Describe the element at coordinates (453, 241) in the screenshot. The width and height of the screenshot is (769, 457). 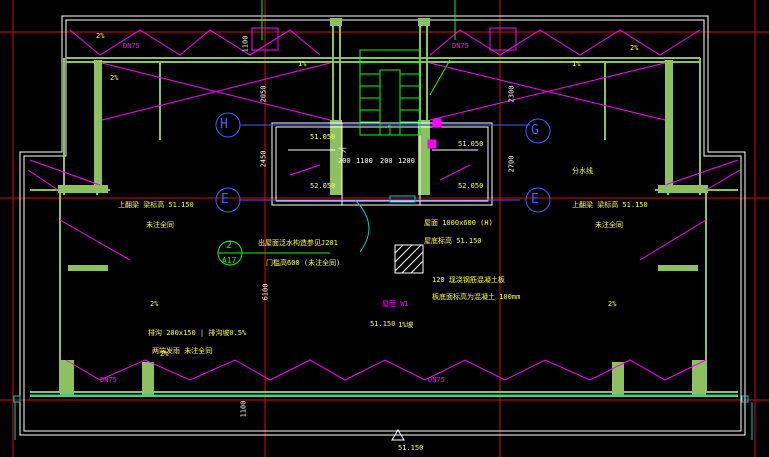
I see `hatch-note-2: 屋底标高 51.150` at that location.